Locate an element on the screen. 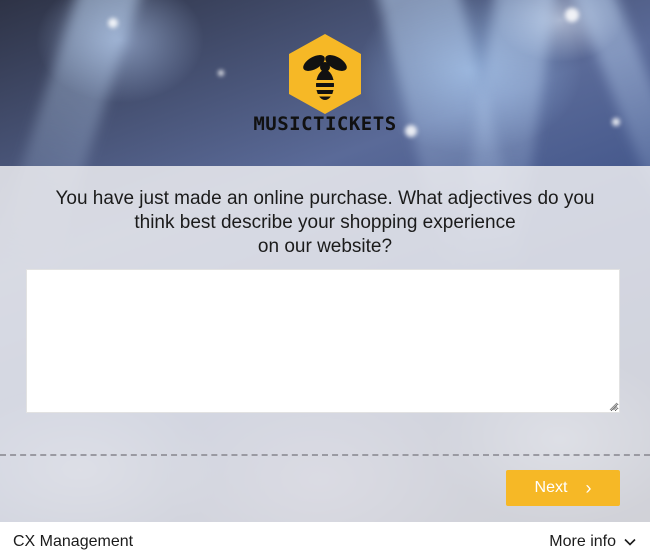 The width and height of the screenshot is (650, 559). more-info-button: More info is located at coordinates (592, 542).